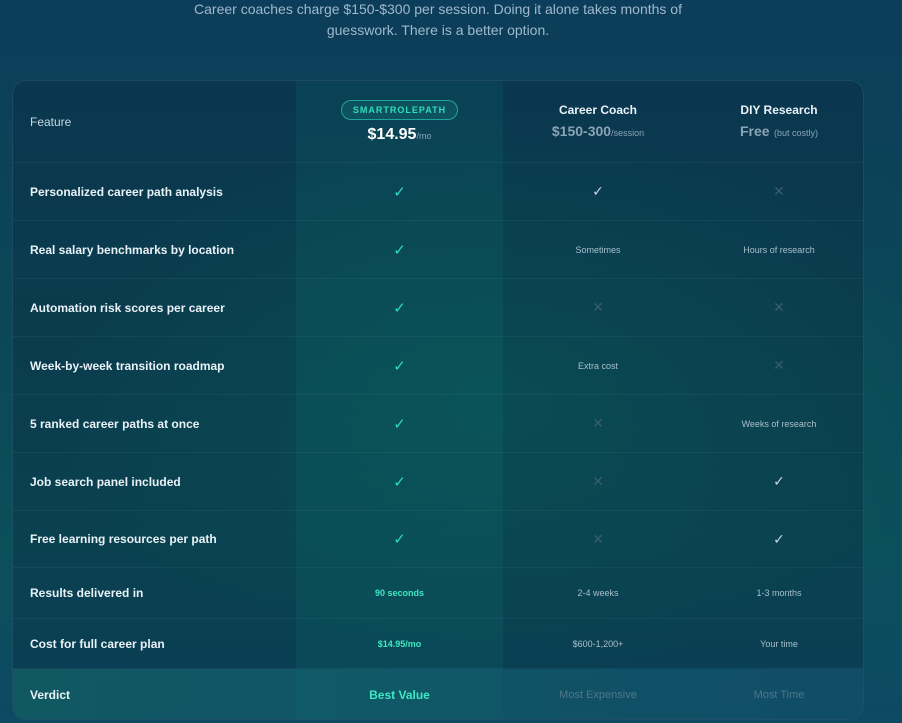 Image resolution: width=902 pixels, height=723 pixels. I want to click on plan-smartrolepath-header: SMARTROLEPATH $14.95/mo, so click(399, 121).